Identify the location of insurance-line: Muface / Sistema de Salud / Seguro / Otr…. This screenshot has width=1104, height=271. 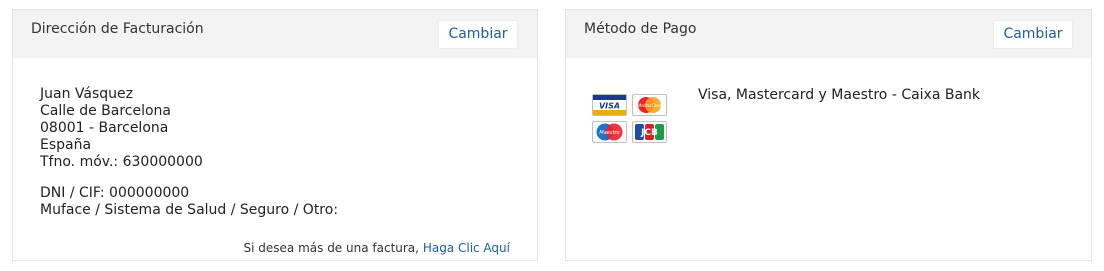
(189, 210).